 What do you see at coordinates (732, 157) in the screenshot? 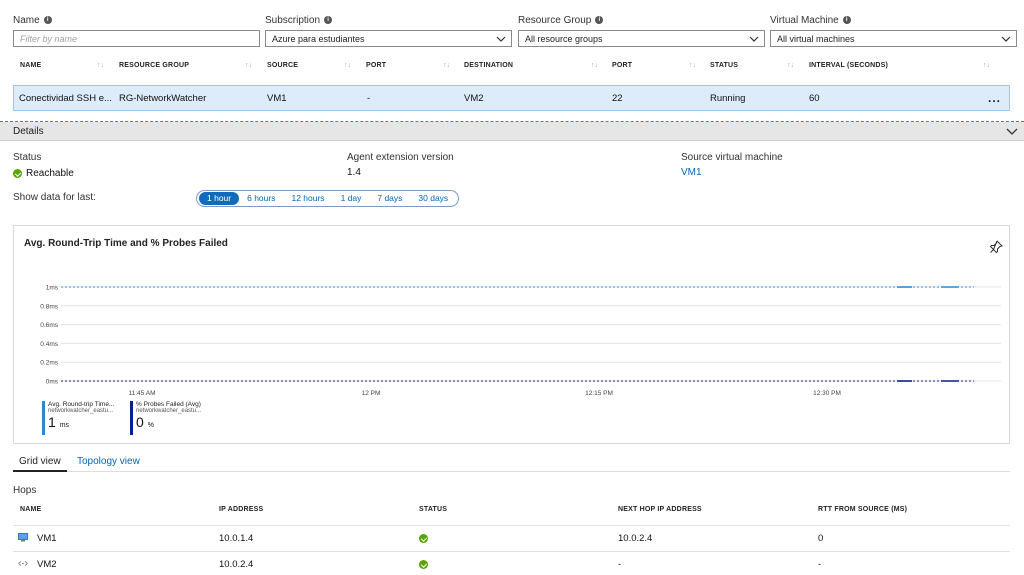
I see `source-vm-label: Source virtual machine` at bounding box center [732, 157].